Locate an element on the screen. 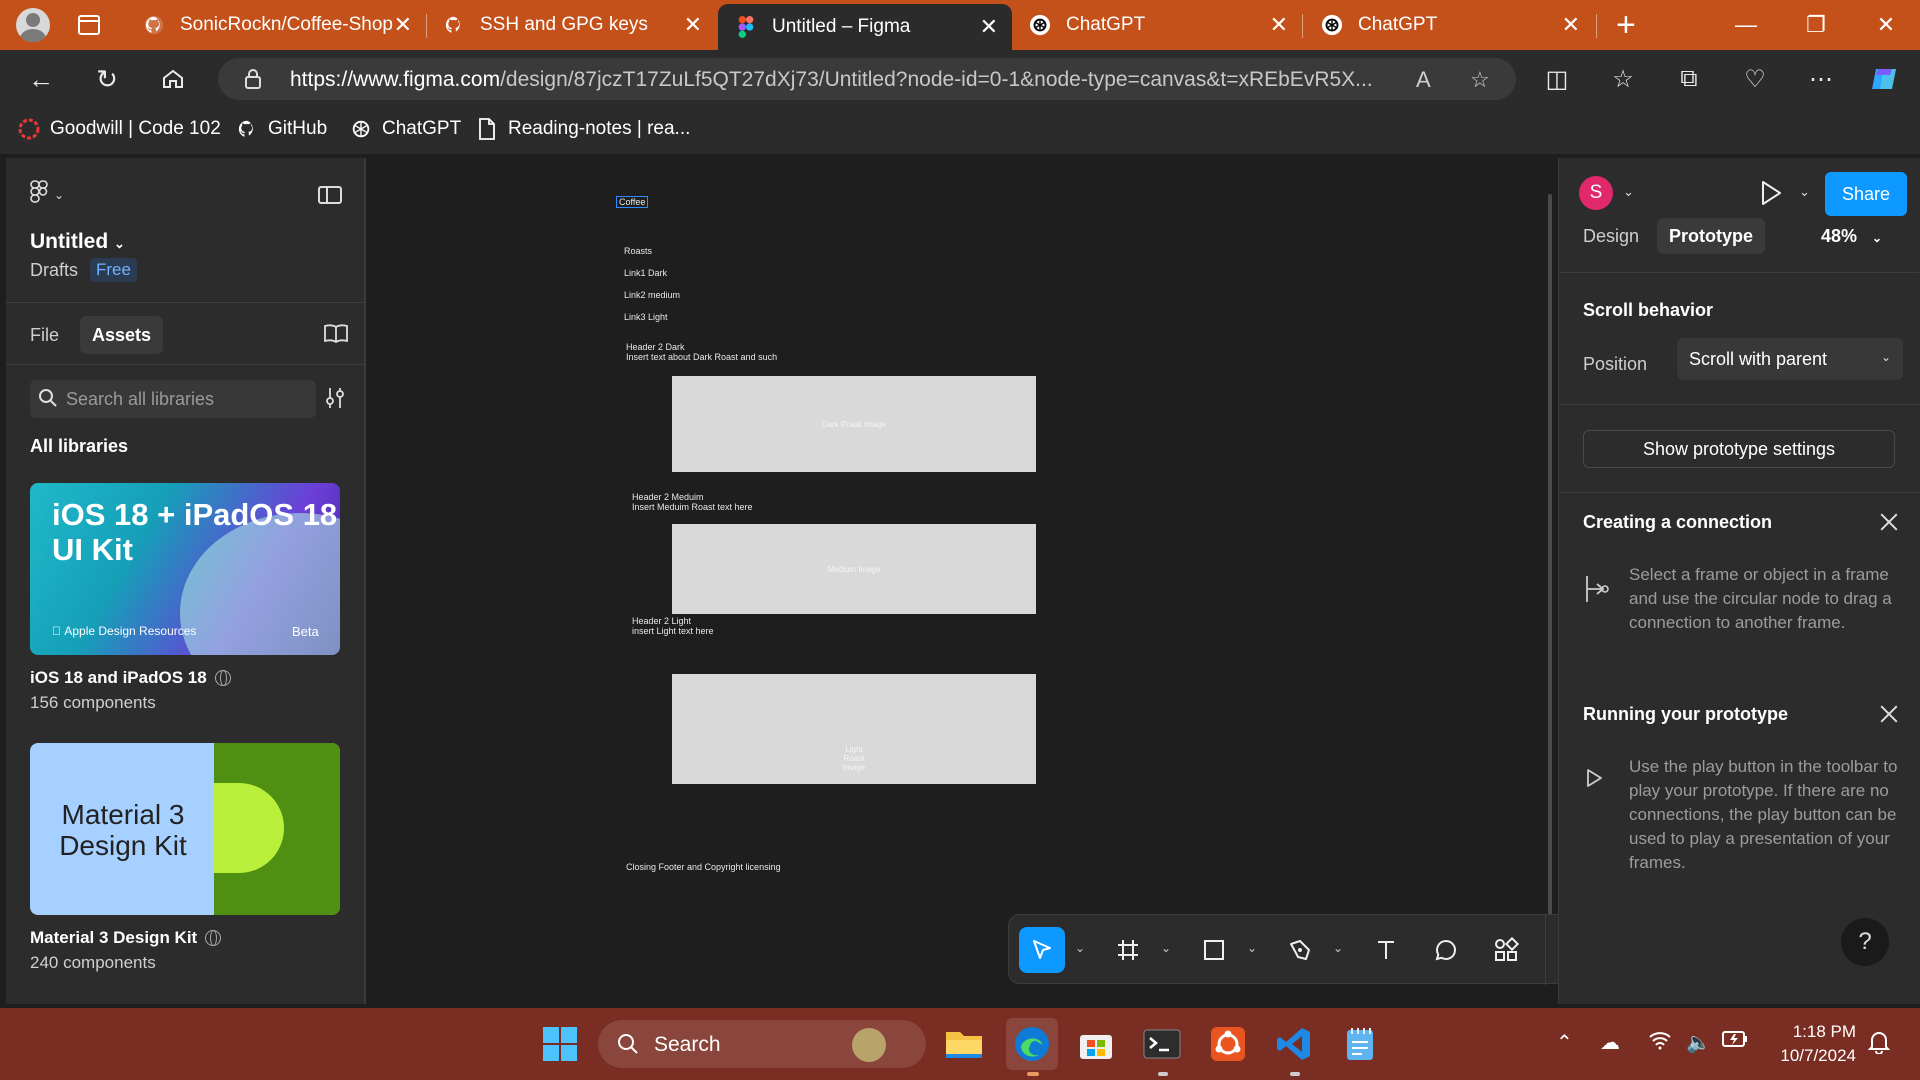 The image size is (1920, 1080). nav-text: Link3 Light is located at coordinates (646, 317).